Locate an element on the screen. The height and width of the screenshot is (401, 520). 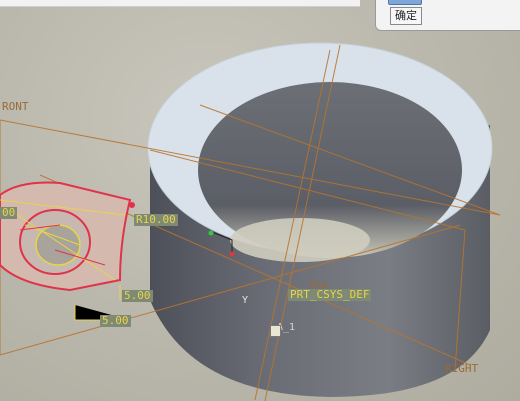
dimension-partial: 00 is located at coordinates (9, 213).